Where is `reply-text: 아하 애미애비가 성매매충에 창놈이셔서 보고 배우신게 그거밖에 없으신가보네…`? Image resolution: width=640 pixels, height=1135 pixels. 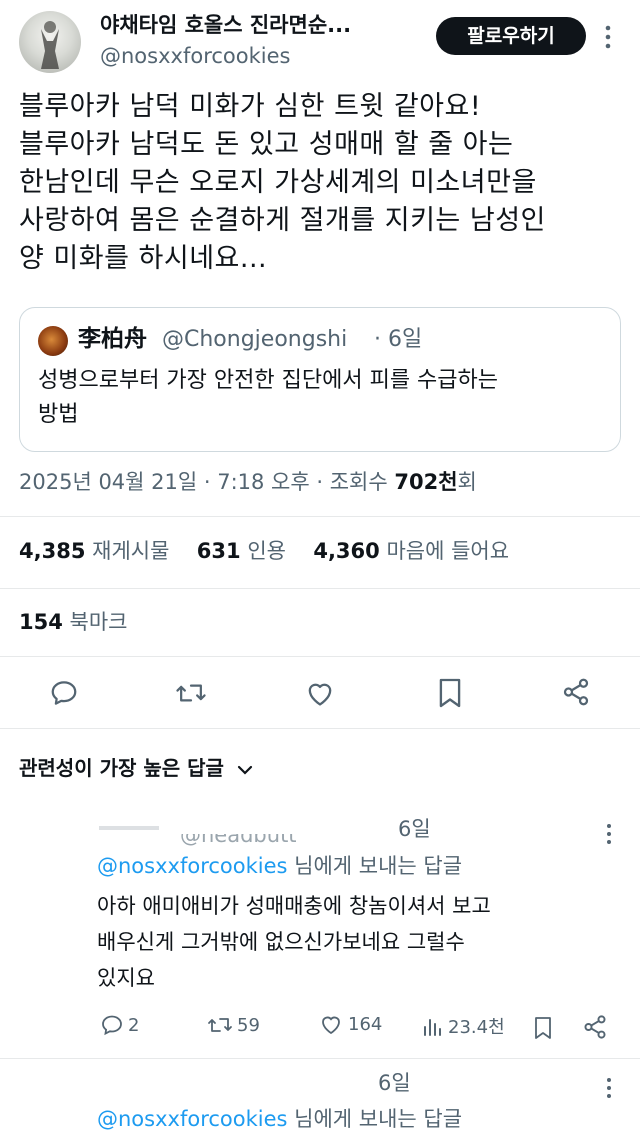 reply-text: 아하 애미애비가 성매매충에 창놈이셔서 보고 배우신게 그거밖에 없으신가보네… is located at coordinates (294, 942).